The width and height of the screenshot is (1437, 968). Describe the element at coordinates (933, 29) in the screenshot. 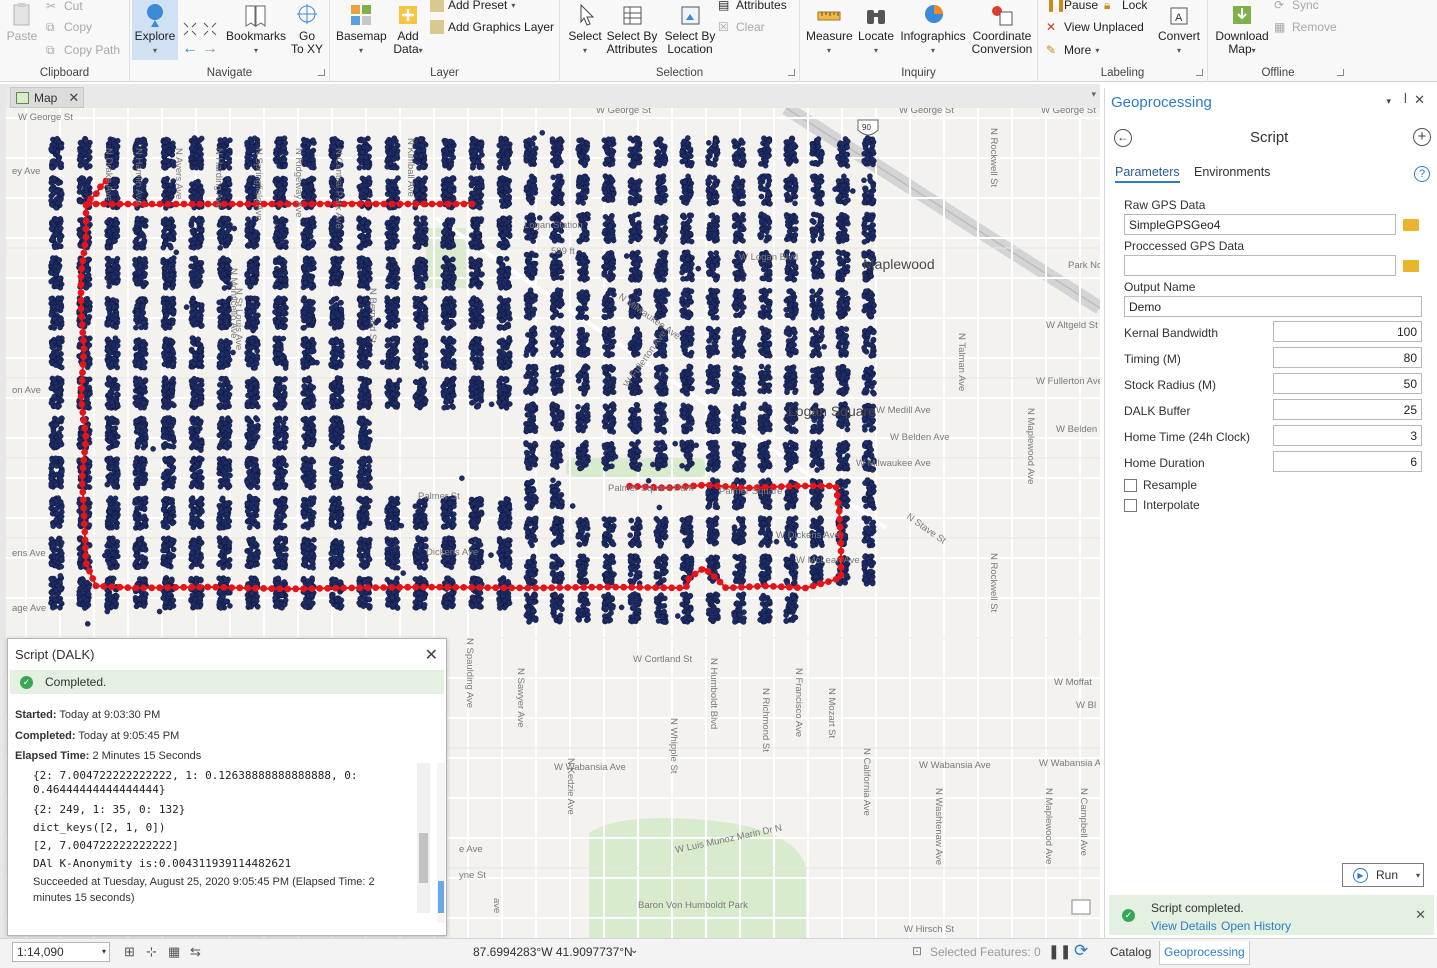

I see `infographics-button: Infographics ▾` at that location.